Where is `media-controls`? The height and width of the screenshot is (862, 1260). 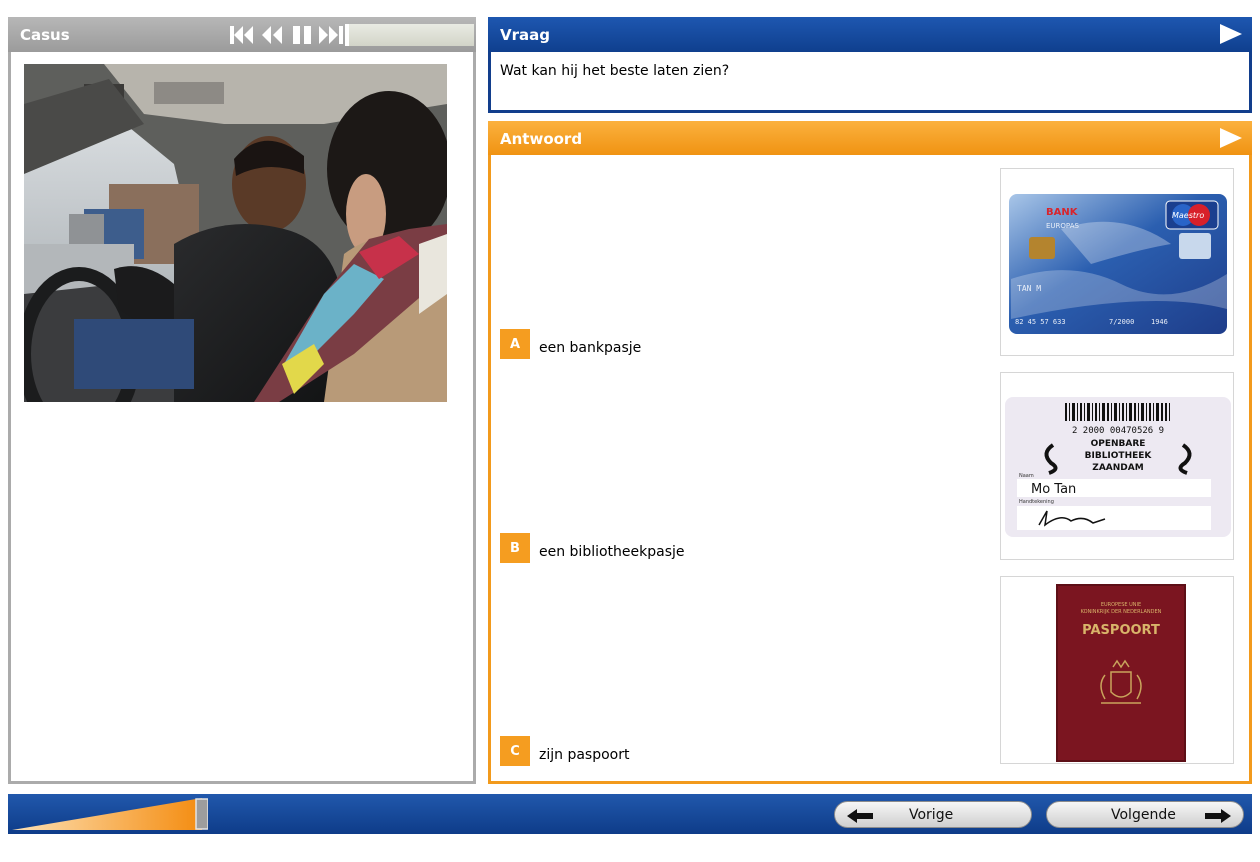
media-controls is located at coordinates (287, 35).